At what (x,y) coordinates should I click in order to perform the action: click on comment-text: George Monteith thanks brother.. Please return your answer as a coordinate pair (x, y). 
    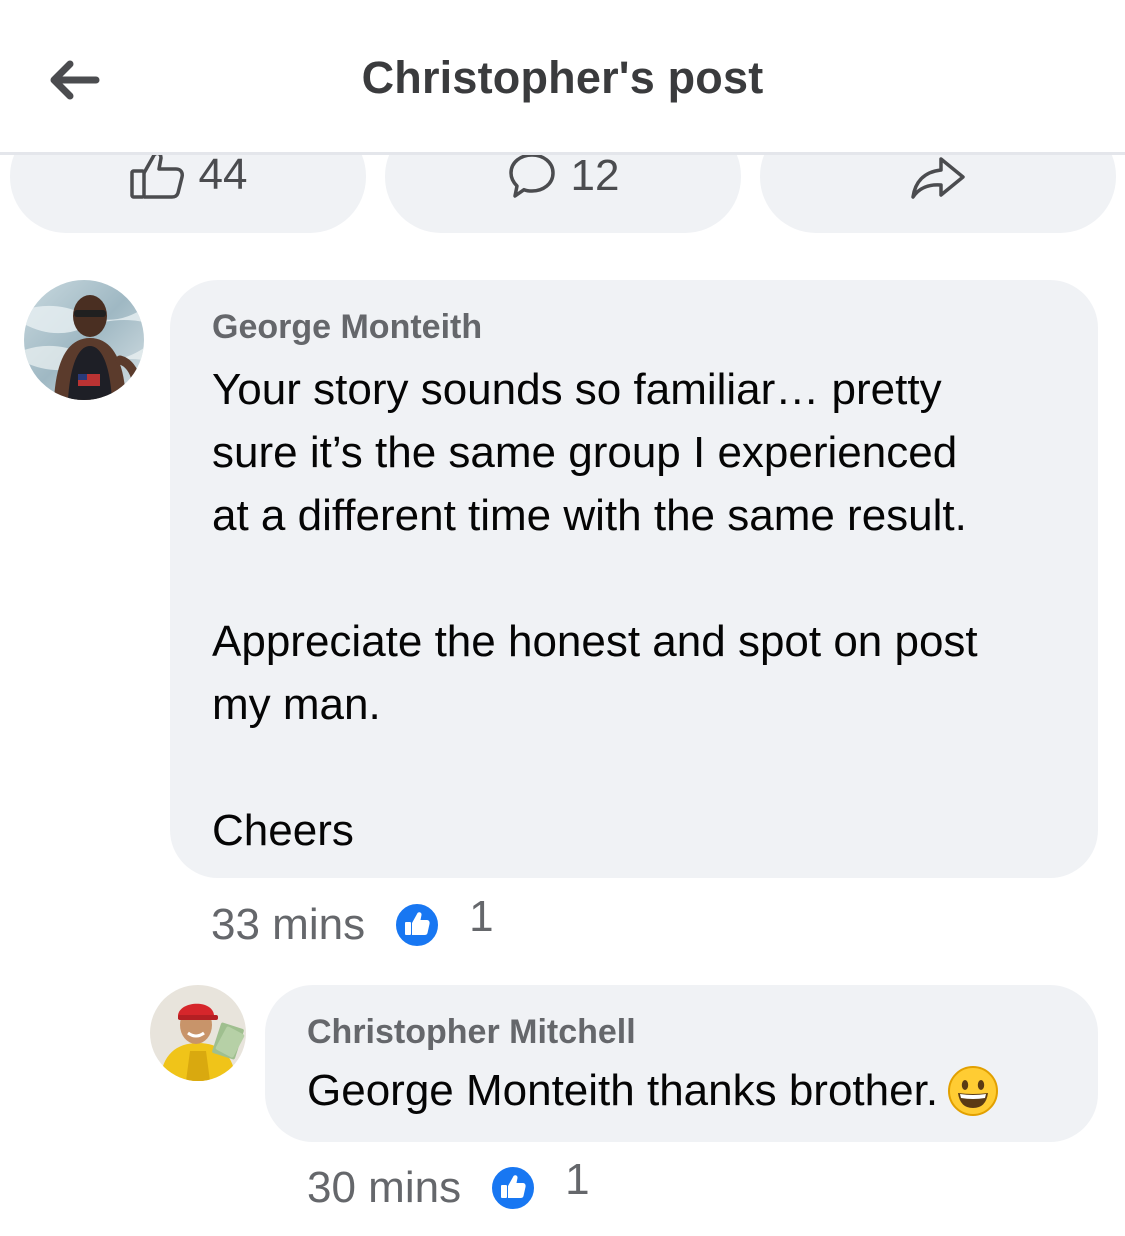
    Looking at the image, I should click on (681, 1091).